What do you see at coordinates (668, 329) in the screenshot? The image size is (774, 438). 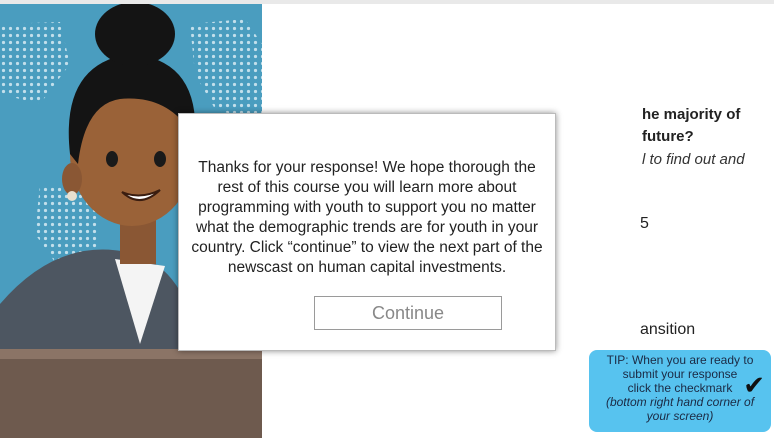 I see `question-fragment-transition: ansition` at bounding box center [668, 329].